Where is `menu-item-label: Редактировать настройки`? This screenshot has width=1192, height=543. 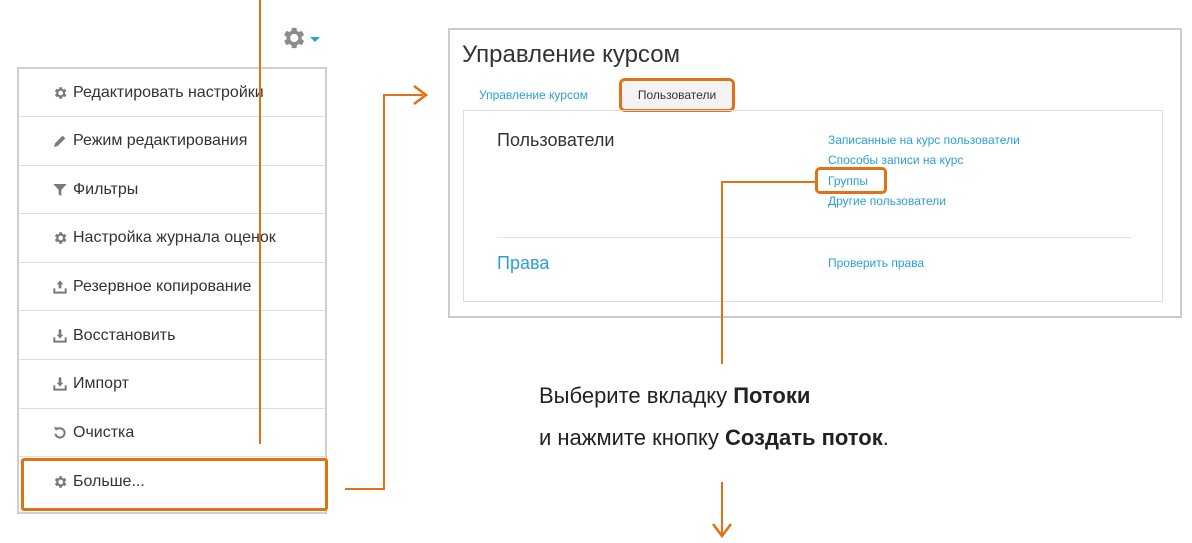
menu-item-label: Редактировать настройки is located at coordinates (168, 92).